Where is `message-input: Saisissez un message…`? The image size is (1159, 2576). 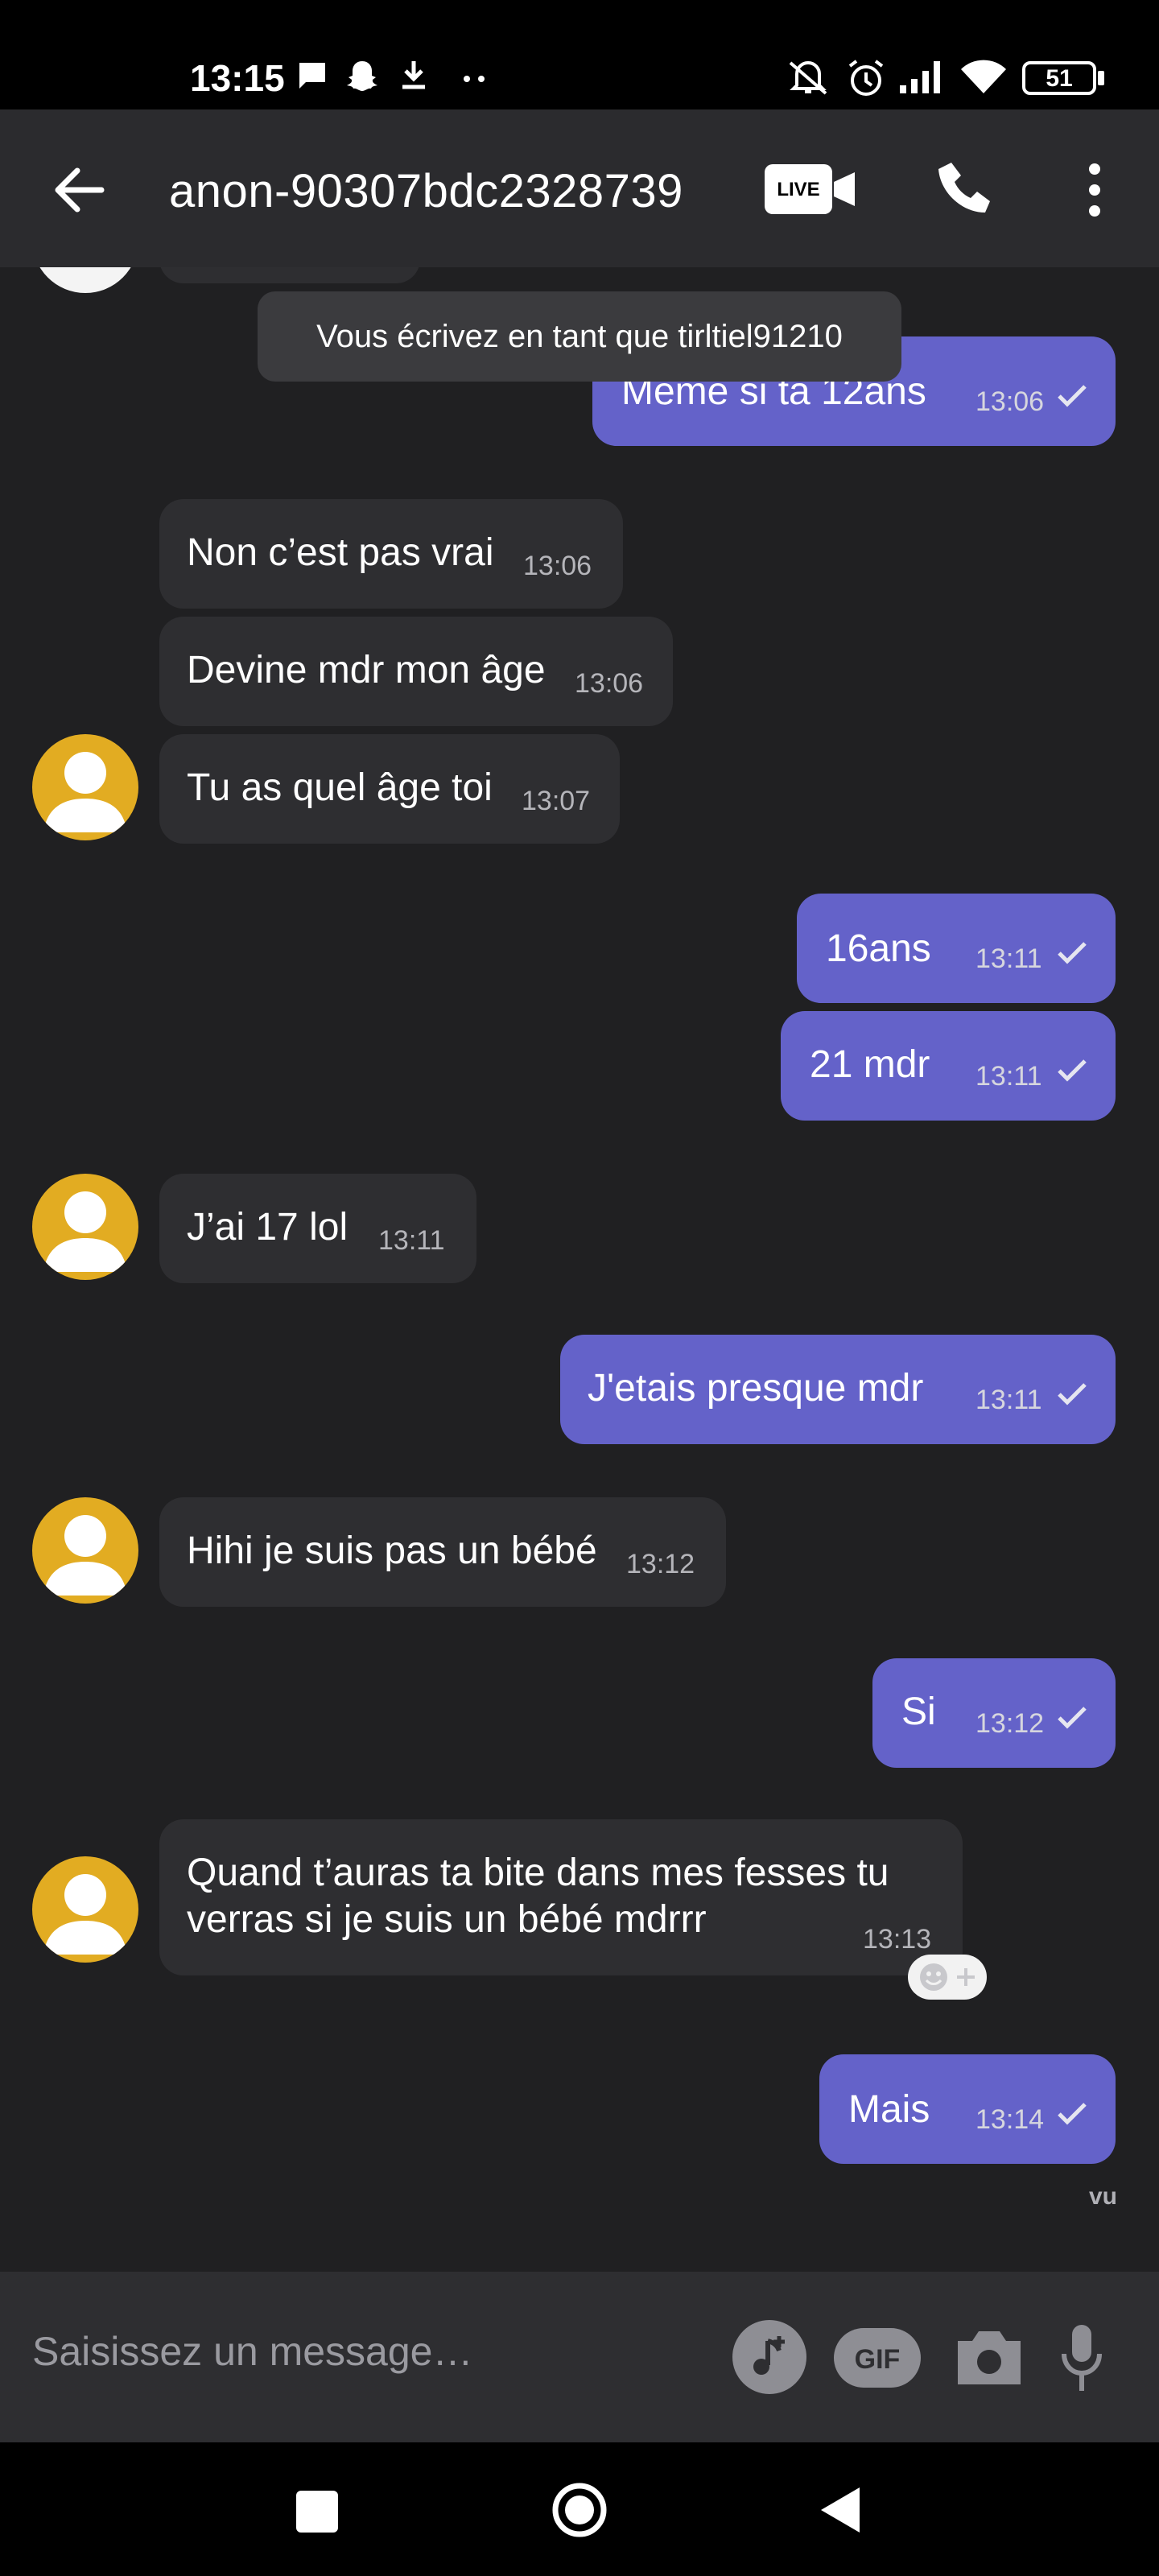
message-input: Saisissez un message… is located at coordinates (252, 2351).